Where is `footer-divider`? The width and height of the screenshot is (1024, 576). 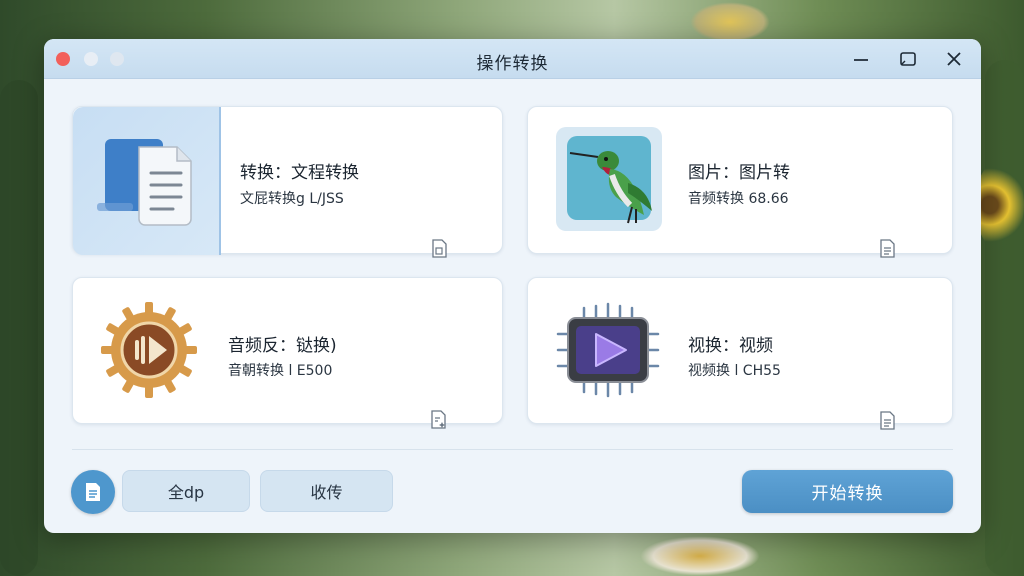 footer-divider is located at coordinates (512, 449).